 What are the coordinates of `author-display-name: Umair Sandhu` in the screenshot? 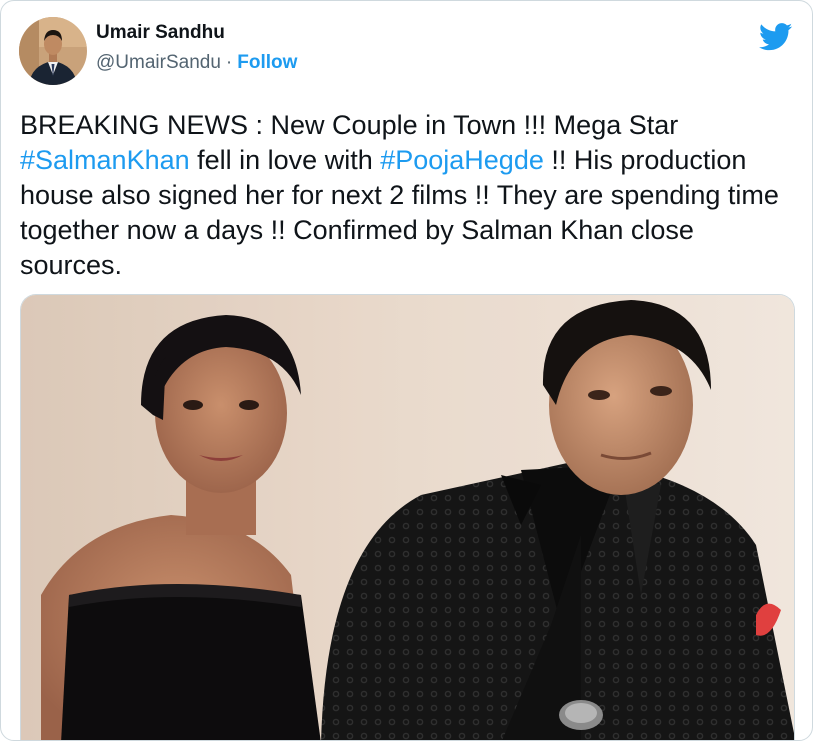 It's located at (196, 33).